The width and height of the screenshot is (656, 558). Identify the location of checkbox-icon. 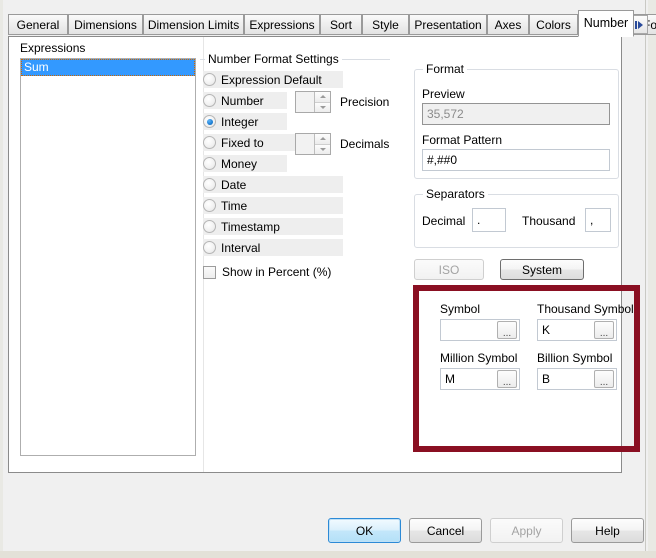
(209, 272).